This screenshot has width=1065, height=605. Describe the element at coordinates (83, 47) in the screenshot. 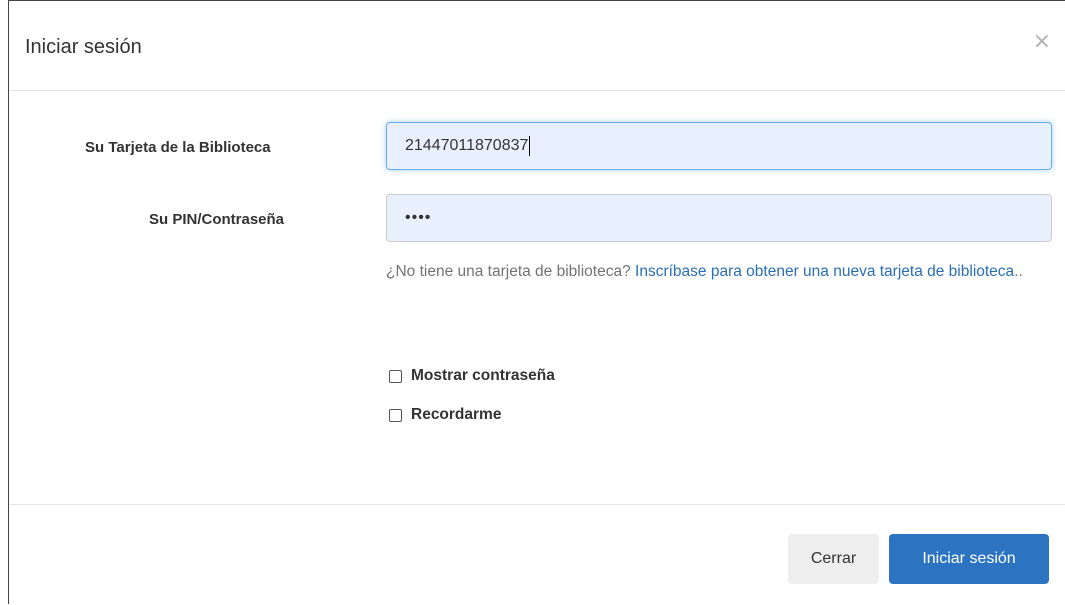

I see `modal-title: Iniciar sesión` at that location.